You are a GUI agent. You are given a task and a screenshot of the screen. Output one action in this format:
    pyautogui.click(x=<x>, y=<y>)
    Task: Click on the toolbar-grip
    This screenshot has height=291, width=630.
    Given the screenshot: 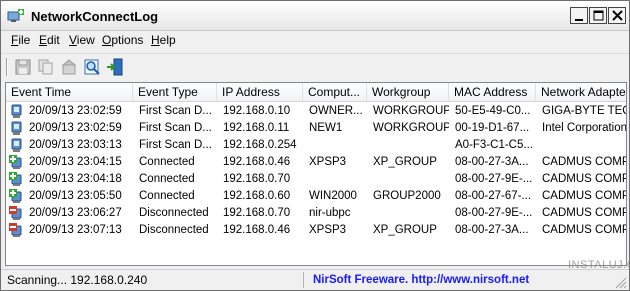 What is the action you would take?
    pyautogui.click(x=7, y=67)
    